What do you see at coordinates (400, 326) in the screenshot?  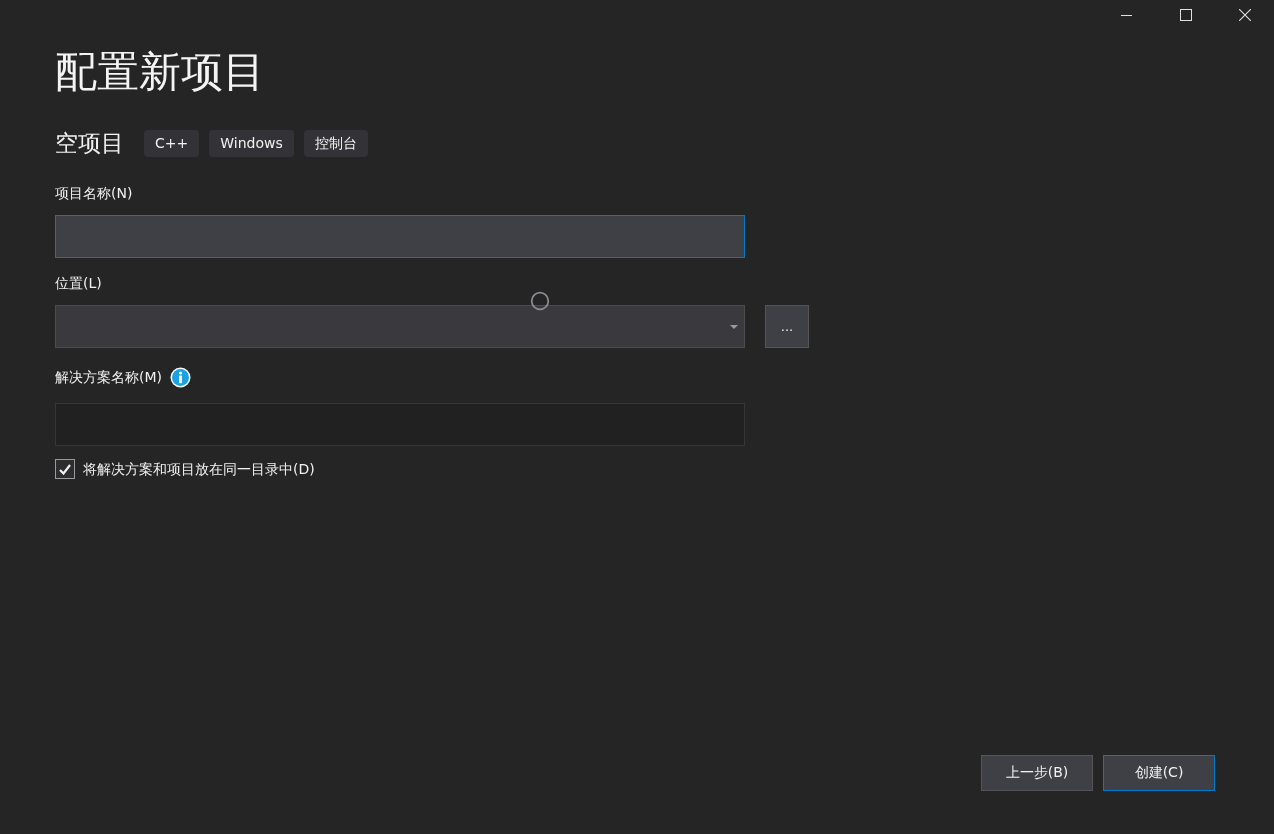 I see `location-dropdown` at bounding box center [400, 326].